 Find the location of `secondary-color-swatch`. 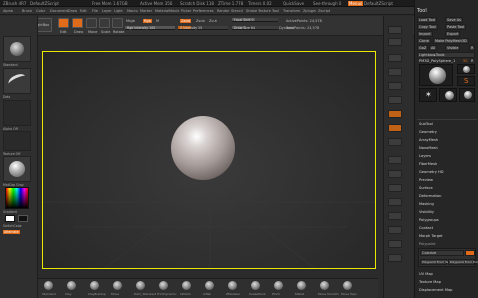

secondary-color-swatch is located at coordinates (23, 218).